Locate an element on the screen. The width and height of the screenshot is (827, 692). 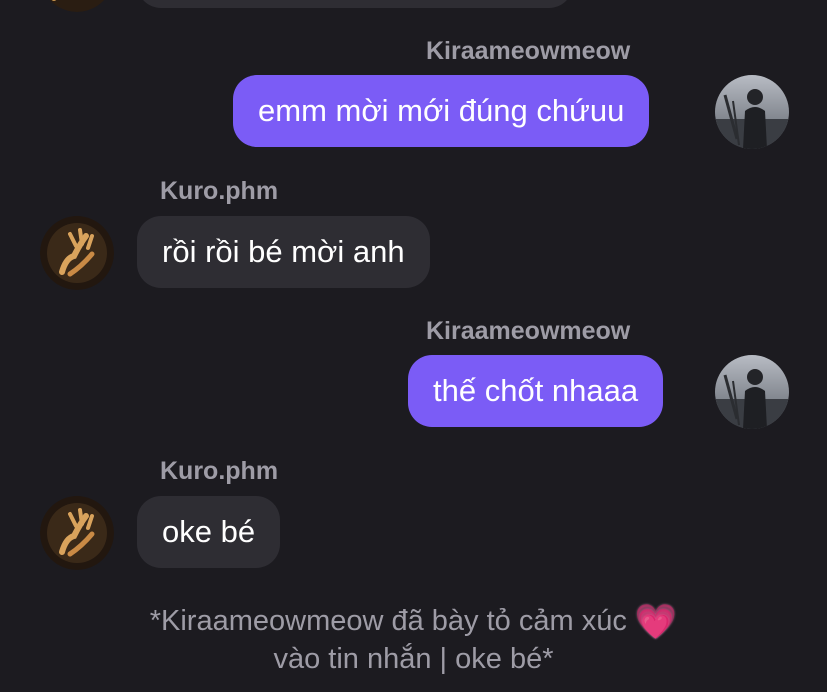
reaction-notice-line2: vào tin nhắn | oke bé* is located at coordinates (413, 659).